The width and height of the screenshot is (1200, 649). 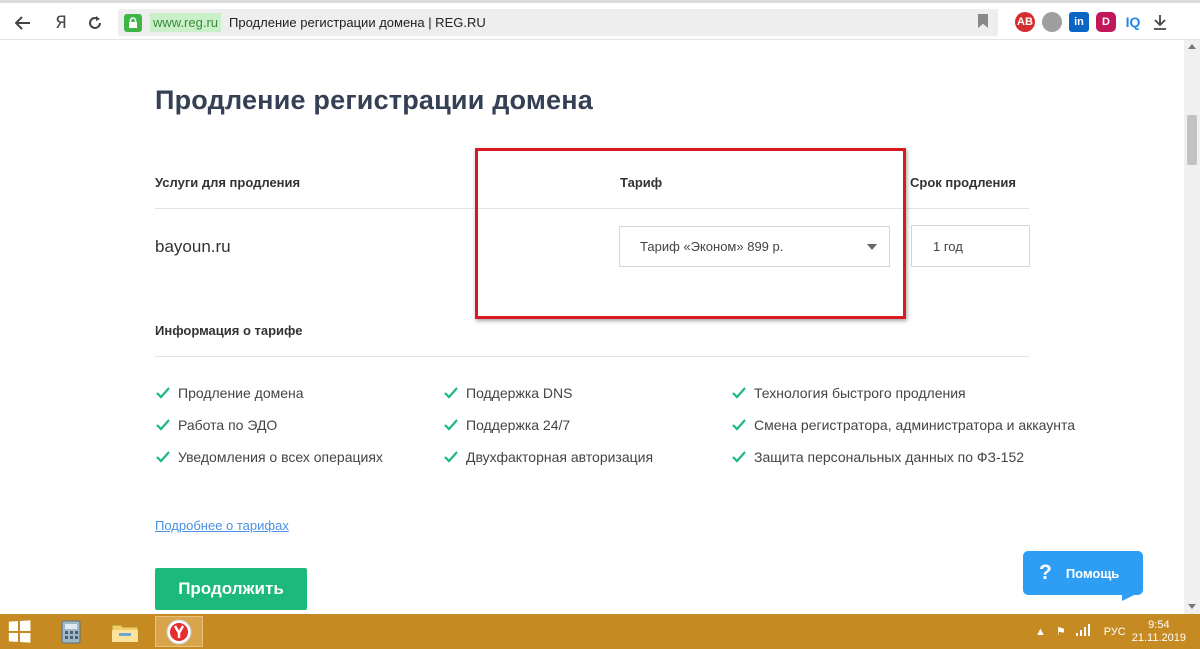 I want to click on column-header-services: Услуги для продления, so click(x=228, y=182).